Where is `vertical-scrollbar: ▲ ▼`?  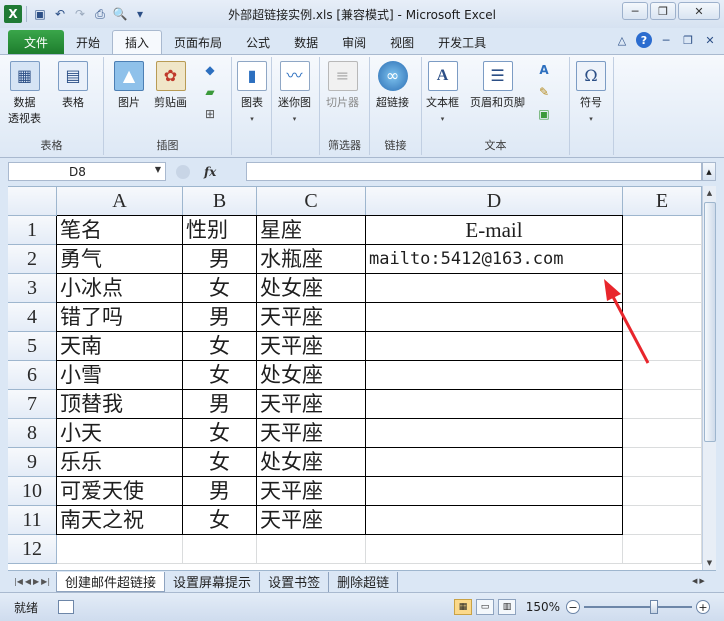
vertical-scrollbar: ▲ ▼ is located at coordinates (709, 378).